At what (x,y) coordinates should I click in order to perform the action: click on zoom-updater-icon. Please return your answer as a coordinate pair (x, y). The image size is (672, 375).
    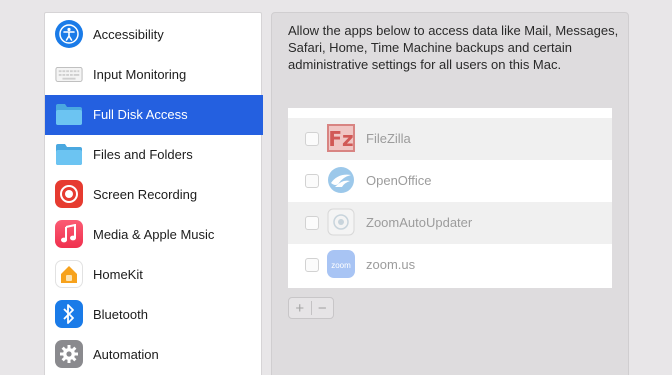
    Looking at the image, I should click on (341, 222).